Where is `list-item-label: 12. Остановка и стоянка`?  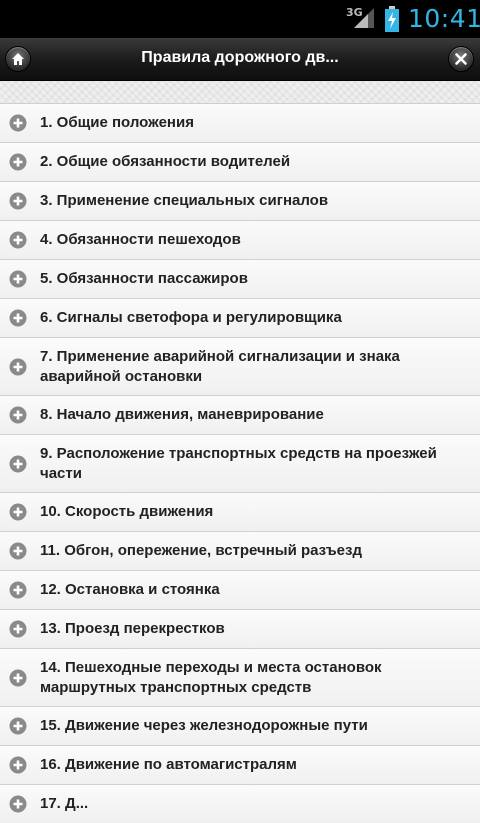 list-item-label: 12. Остановка и стоянка is located at coordinates (130, 589).